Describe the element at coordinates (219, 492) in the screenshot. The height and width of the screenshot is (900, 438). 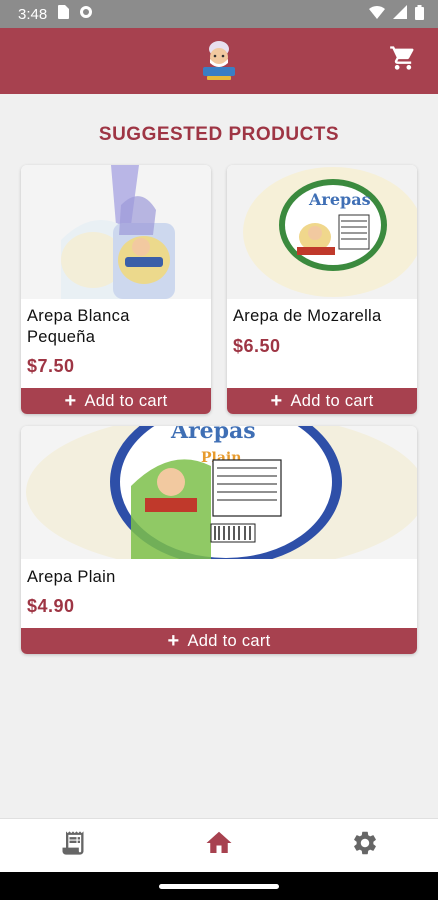
I see `product-image: Arepas Plain` at that location.